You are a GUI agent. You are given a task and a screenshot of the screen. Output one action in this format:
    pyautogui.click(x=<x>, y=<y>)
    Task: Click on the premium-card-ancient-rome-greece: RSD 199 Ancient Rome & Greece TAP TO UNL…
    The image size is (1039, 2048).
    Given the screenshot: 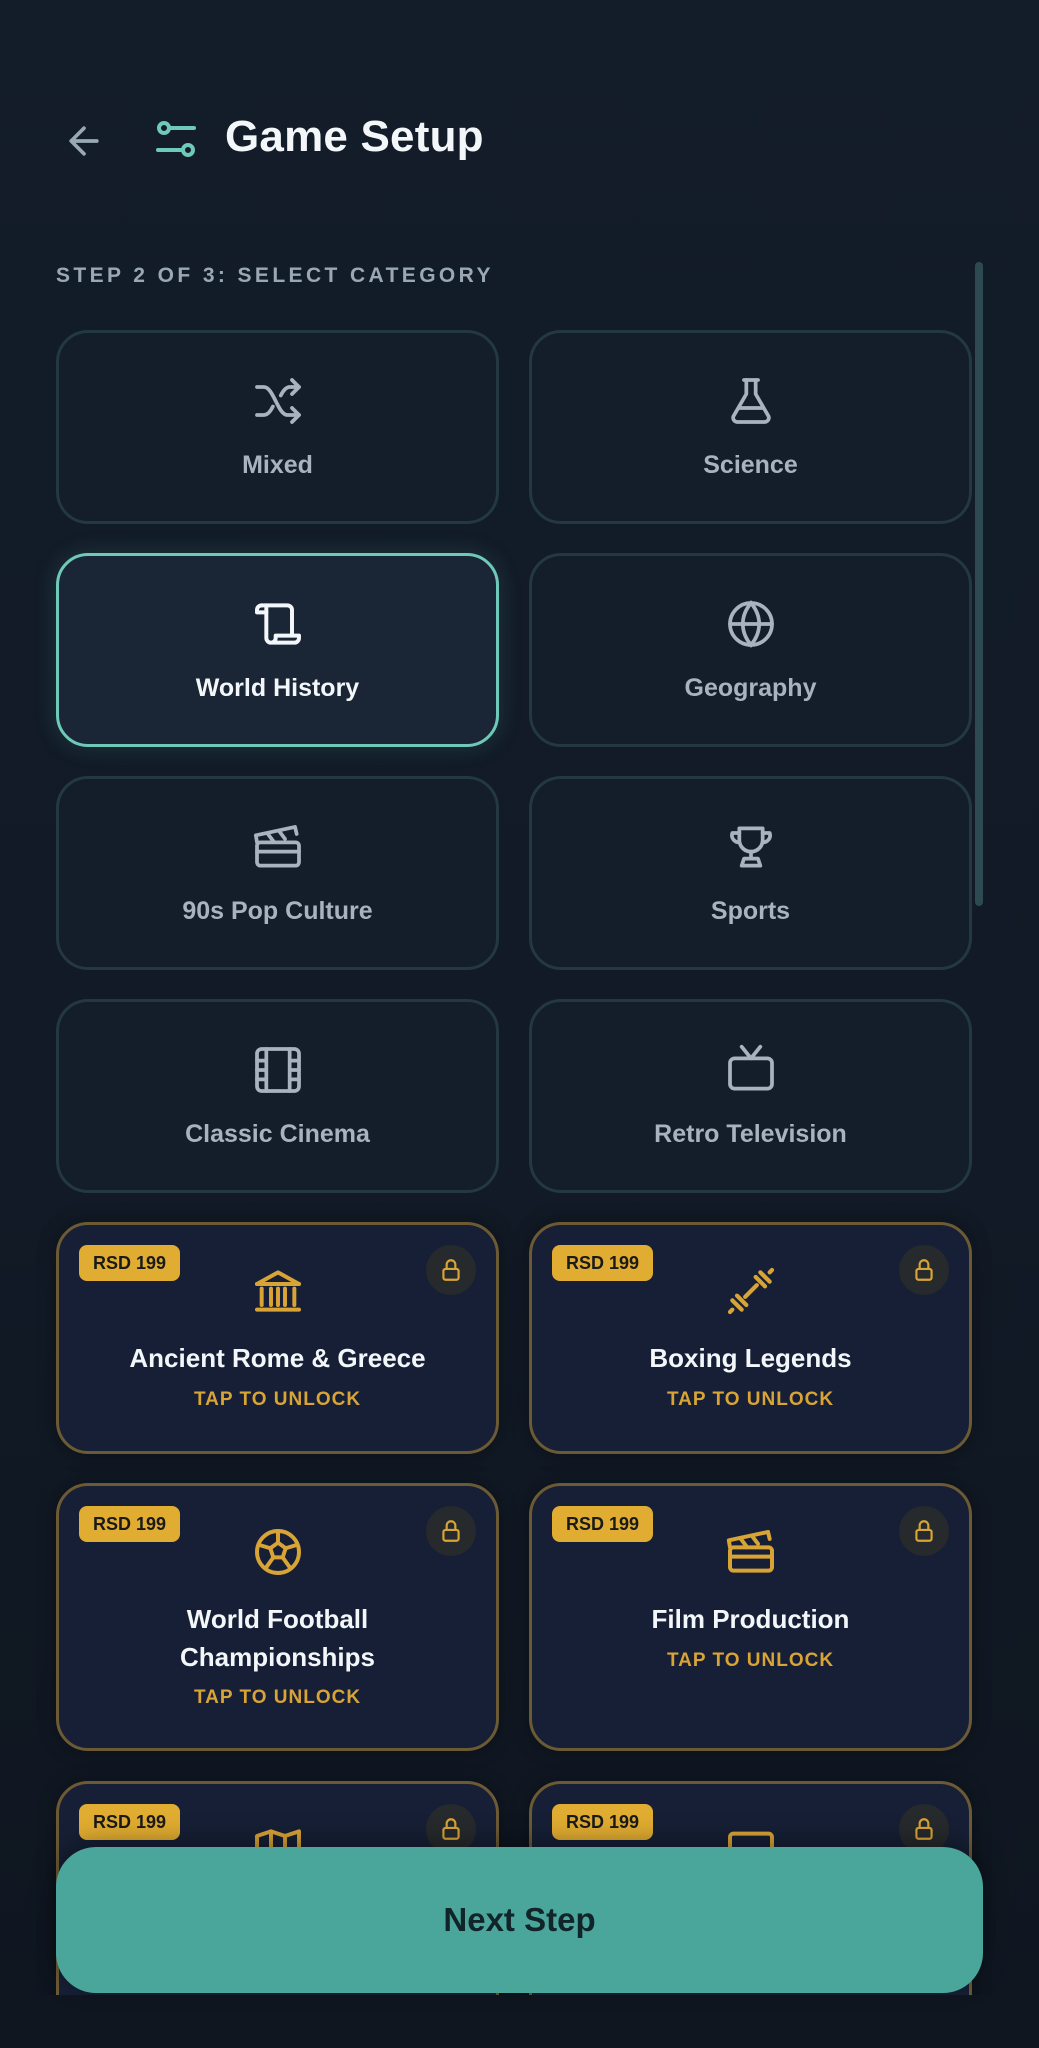 What is the action you would take?
    pyautogui.click(x=277, y=1338)
    